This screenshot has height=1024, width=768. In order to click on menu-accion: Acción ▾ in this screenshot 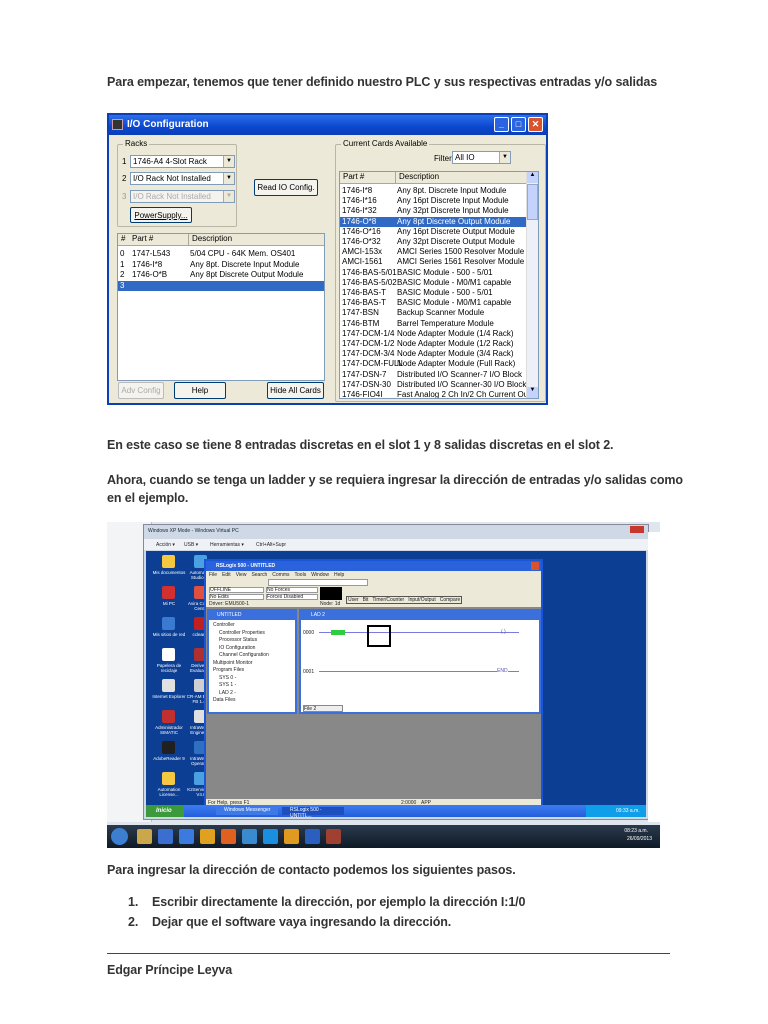, I will do `click(165, 545)`.